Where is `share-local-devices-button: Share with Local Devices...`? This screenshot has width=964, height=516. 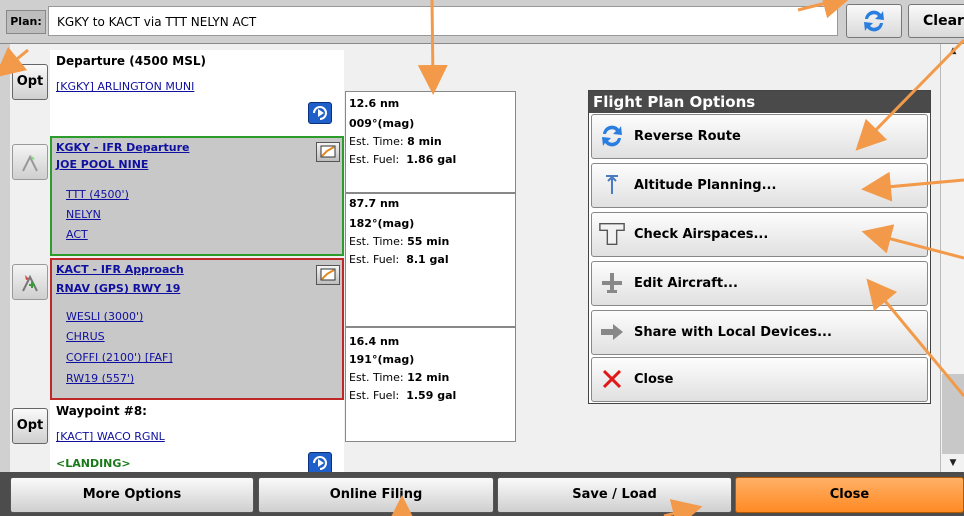 share-local-devices-button: Share with Local Devices... is located at coordinates (759, 332).